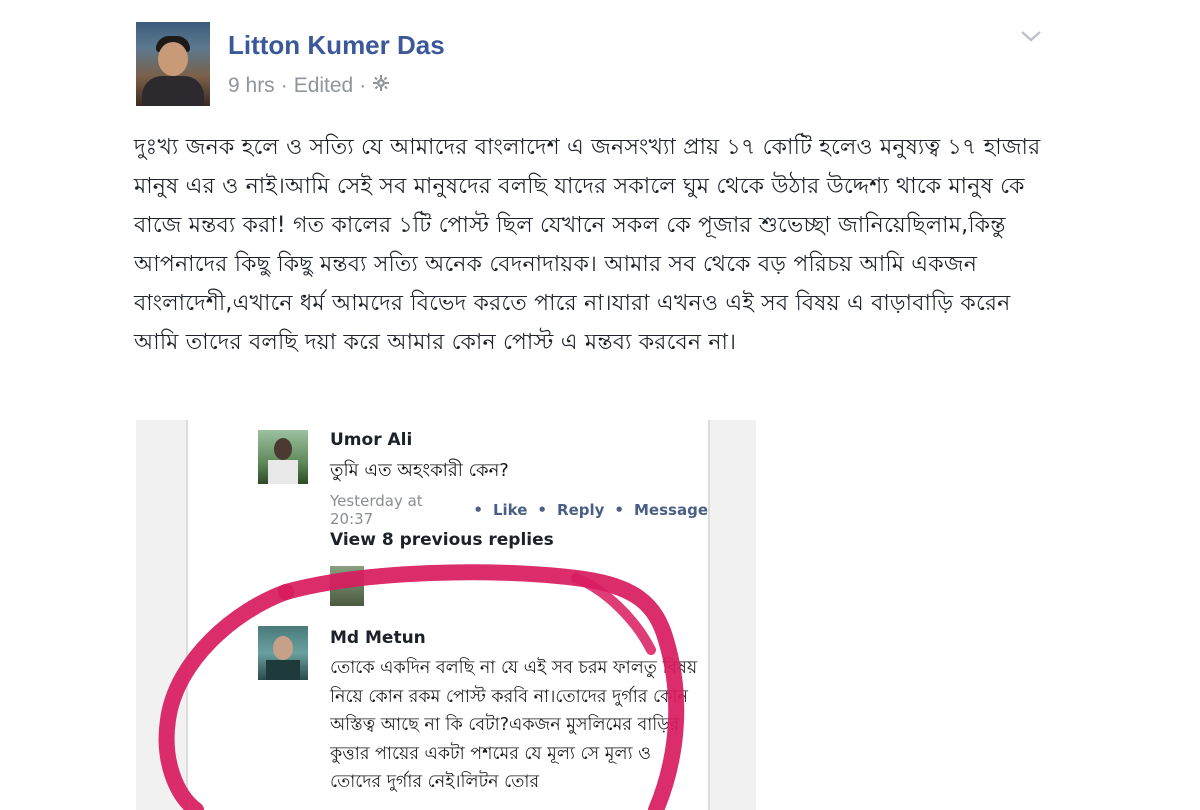 This screenshot has height=810, width=1200. I want to click on avatar-body, so click(173, 91).